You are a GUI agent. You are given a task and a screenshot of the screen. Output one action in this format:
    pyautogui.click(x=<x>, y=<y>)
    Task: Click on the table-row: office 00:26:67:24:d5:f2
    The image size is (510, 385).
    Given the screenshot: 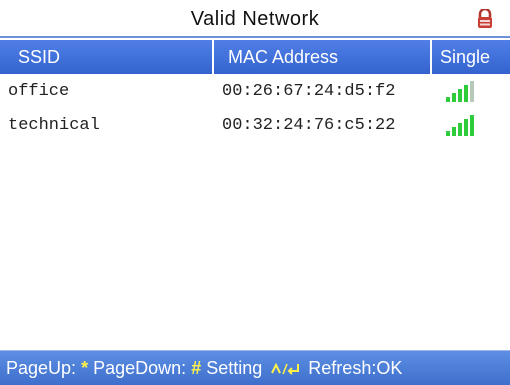 What is the action you would take?
    pyautogui.click(x=255, y=93)
    